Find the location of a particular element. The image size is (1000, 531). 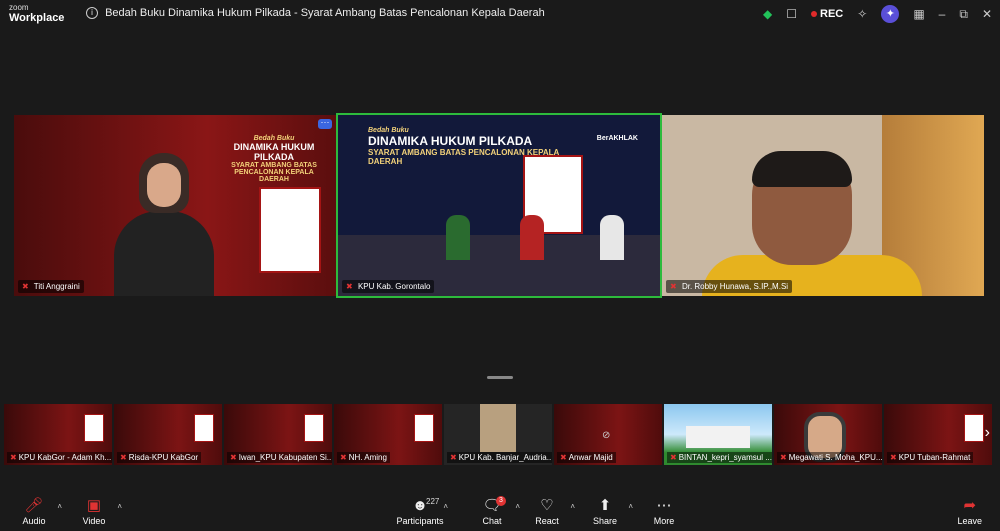

leave-button: ➦ Leave is located at coordinates (969, 511).